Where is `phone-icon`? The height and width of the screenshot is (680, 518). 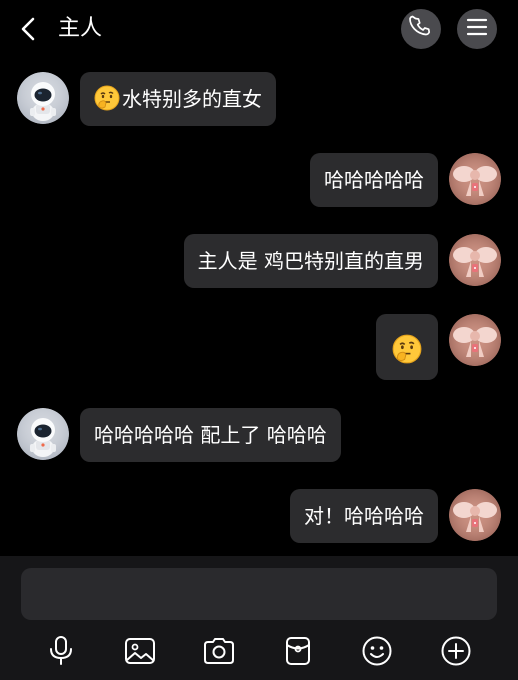 phone-icon is located at coordinates (421, 29).